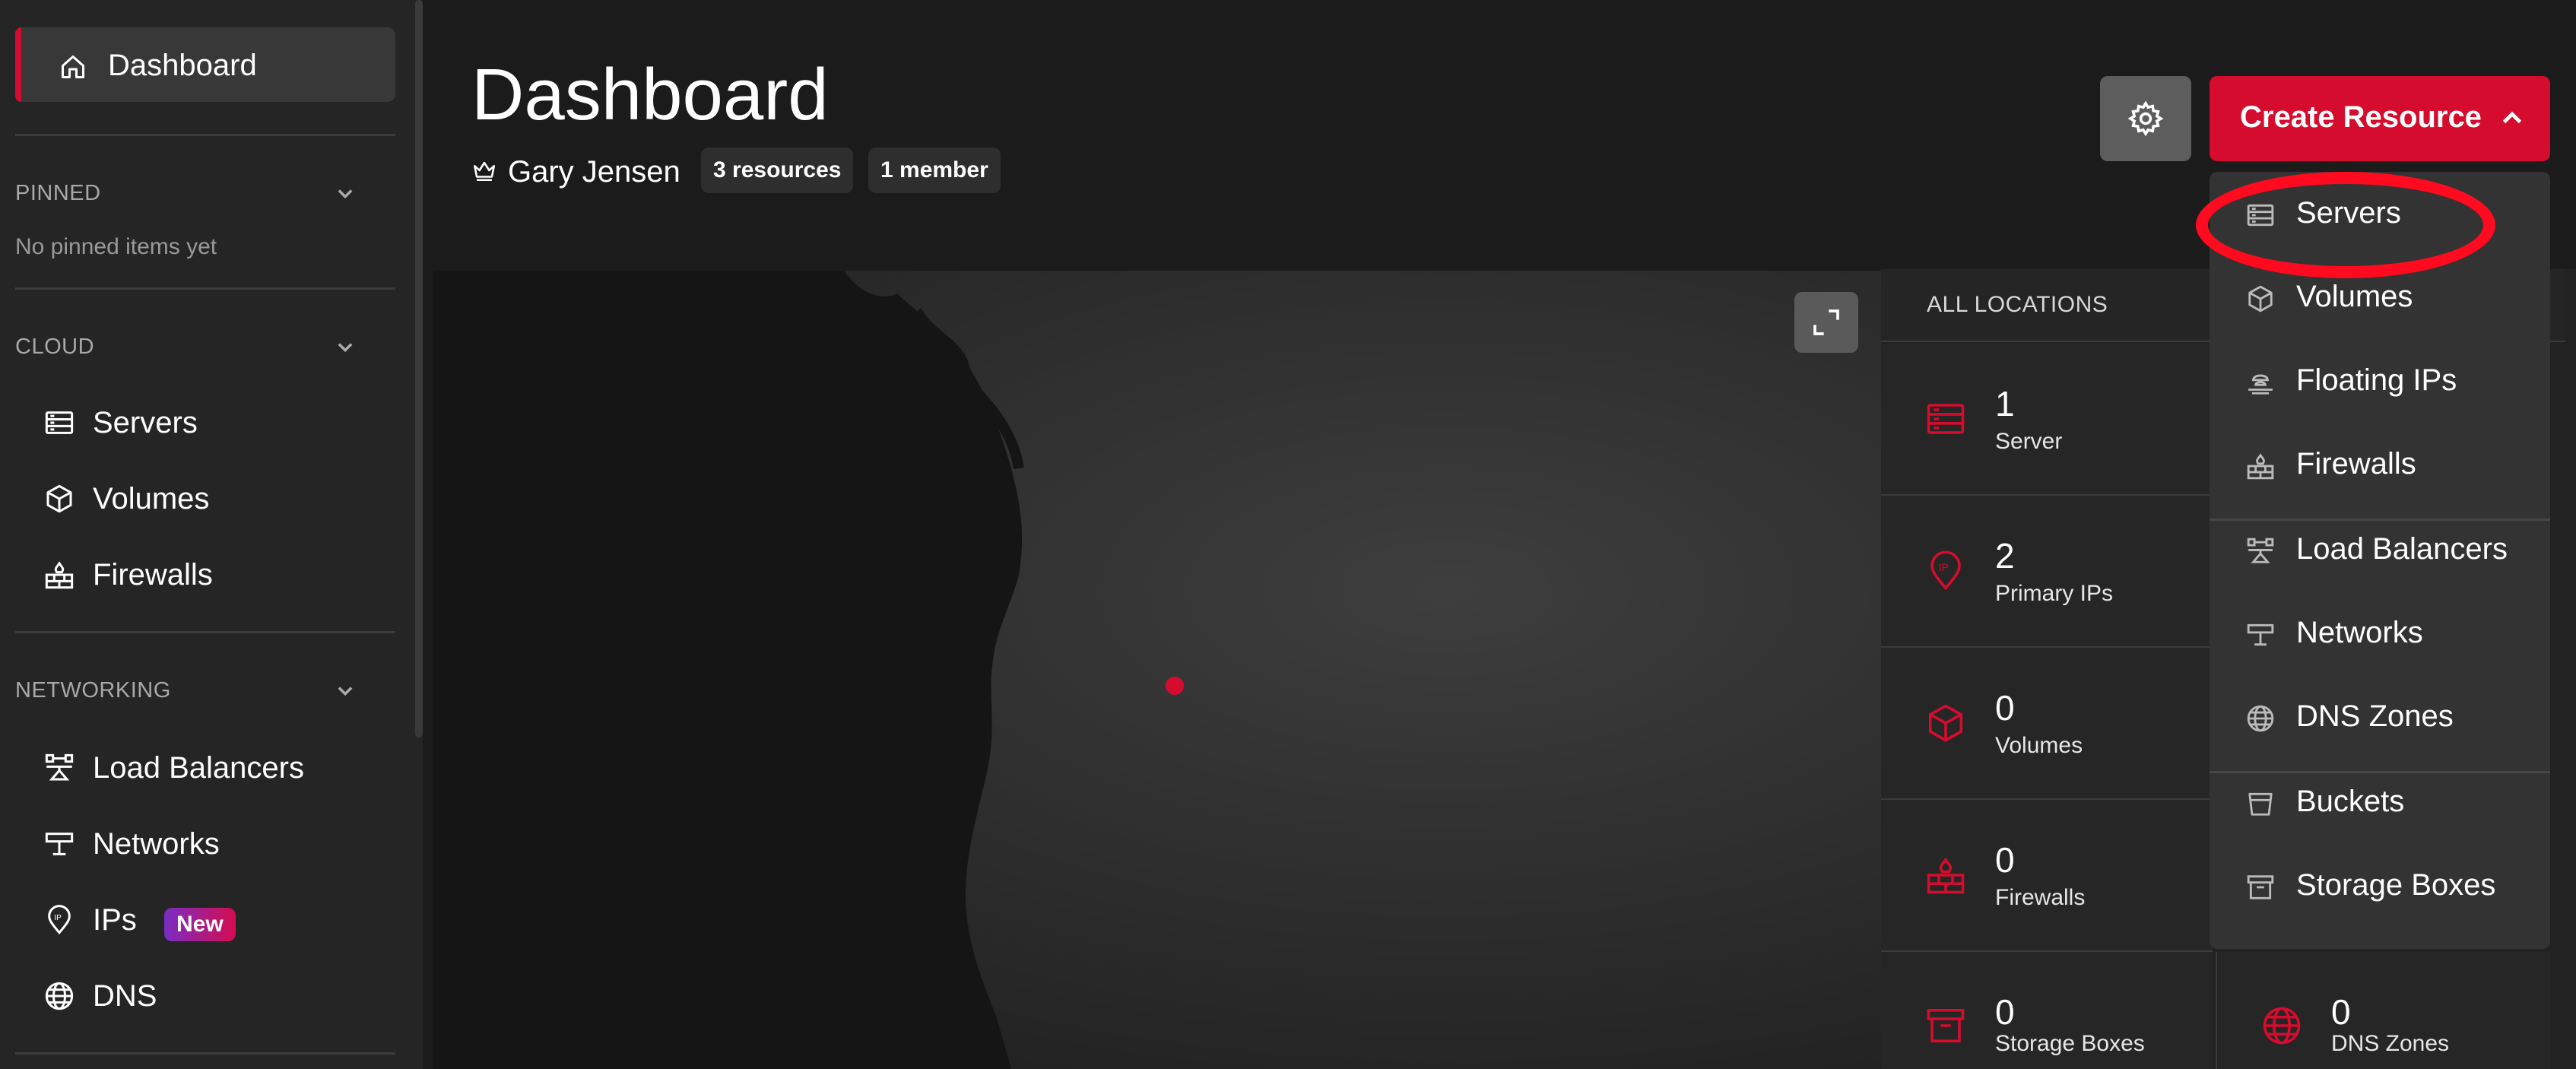  I want to click on floating-ip-icon, so click(2261, 384).